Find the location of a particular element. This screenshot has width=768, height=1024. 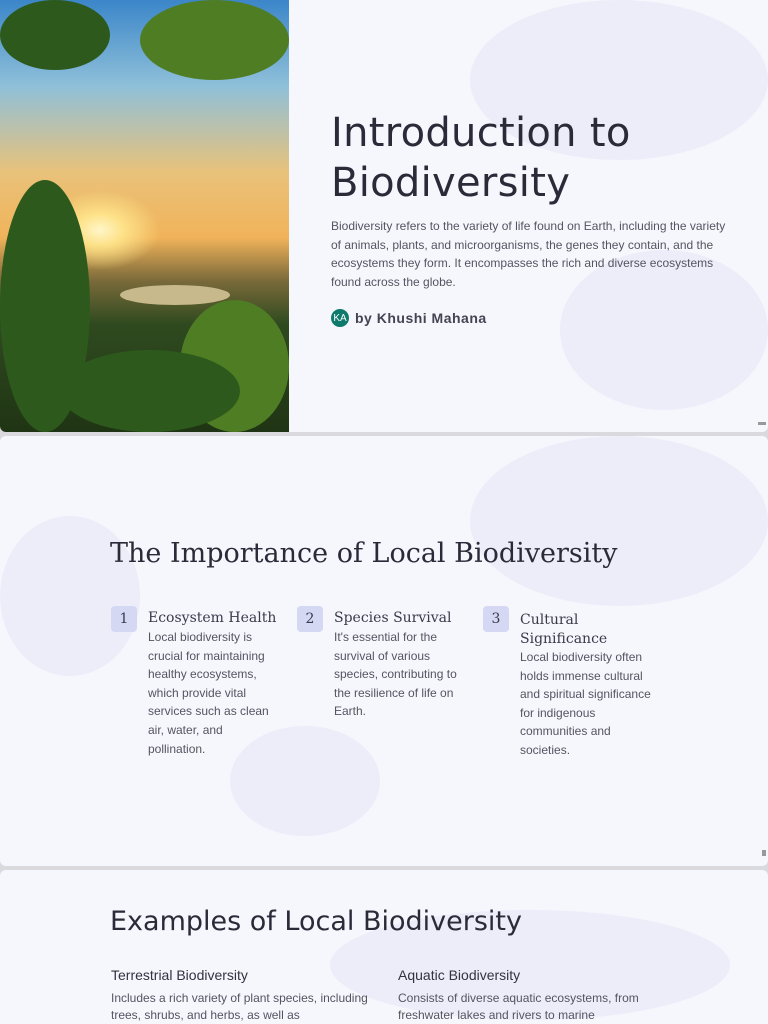

section-title: Examples of Local Biodiversity is located at coordinates (316, 921).